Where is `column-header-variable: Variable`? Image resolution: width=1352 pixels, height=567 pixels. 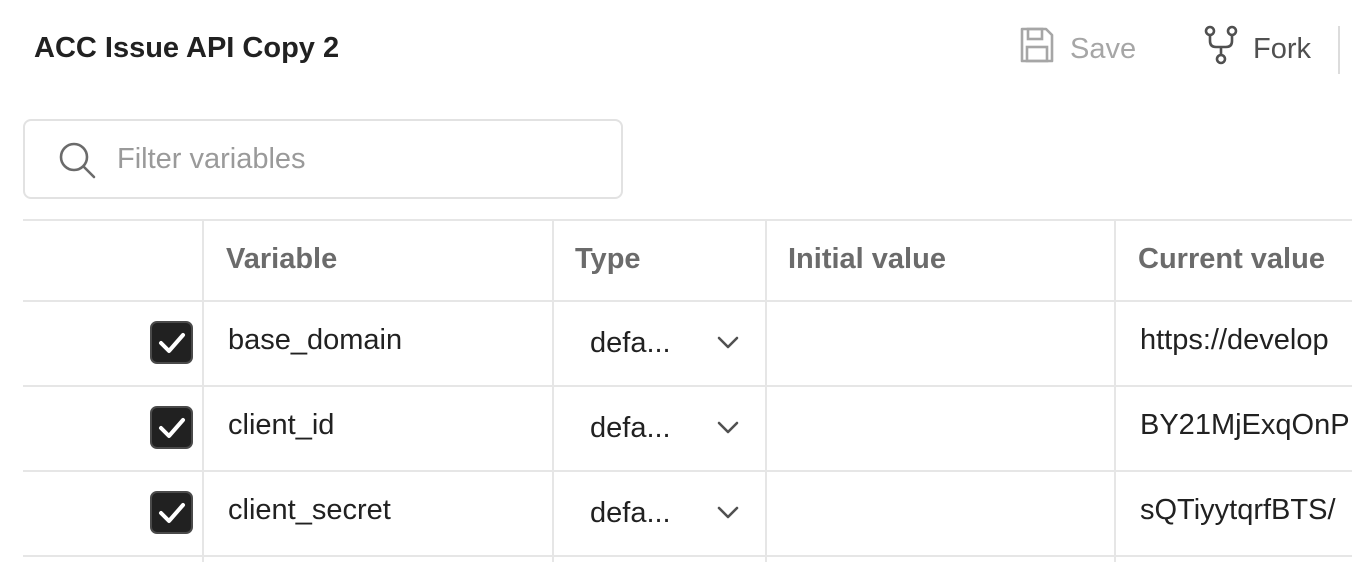
column-header-variable: Variable is located at coordinates (282, 259).